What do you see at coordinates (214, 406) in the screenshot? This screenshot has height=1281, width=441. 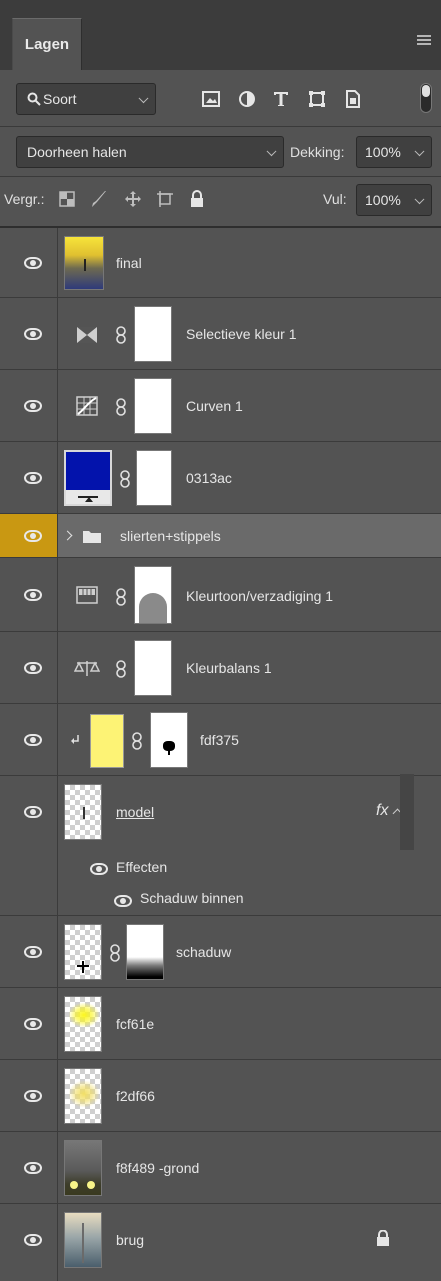 I see `layer-name: Curven 1` at bounding box center [214, 406].